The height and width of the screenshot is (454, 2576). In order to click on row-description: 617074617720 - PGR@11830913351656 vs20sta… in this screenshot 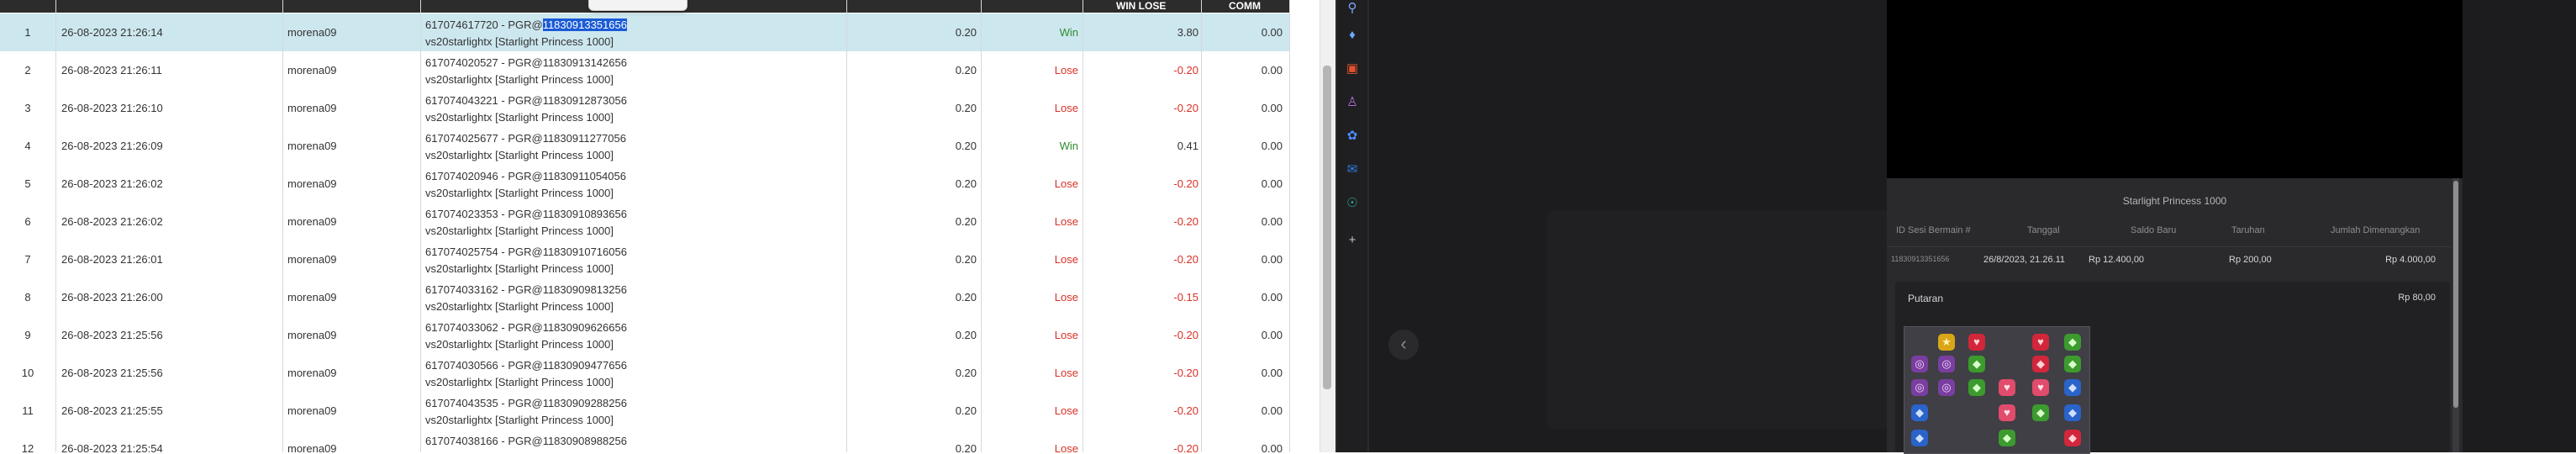, I will do `click(526, 33)`.